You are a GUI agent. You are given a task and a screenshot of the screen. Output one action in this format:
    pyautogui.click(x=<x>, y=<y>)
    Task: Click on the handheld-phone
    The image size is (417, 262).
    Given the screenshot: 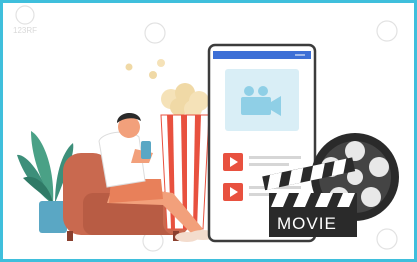 What is the action you would take?
    pyautogui.click(x=146, y=150)
    